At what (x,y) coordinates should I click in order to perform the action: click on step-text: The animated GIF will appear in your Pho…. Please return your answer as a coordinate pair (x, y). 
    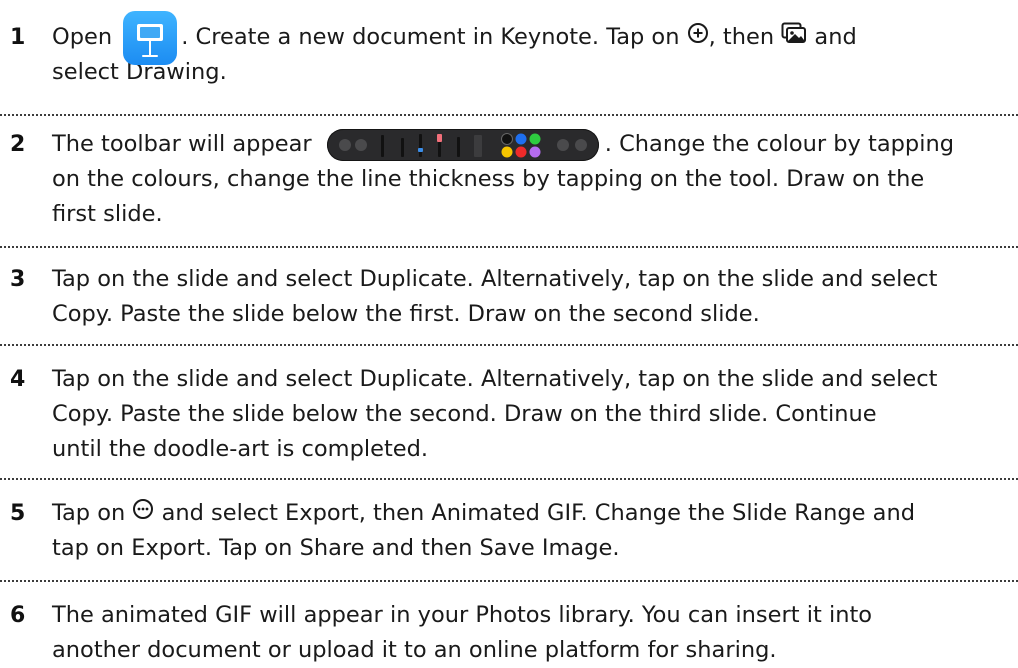
    Looking at the image, I should click on (535, 633).